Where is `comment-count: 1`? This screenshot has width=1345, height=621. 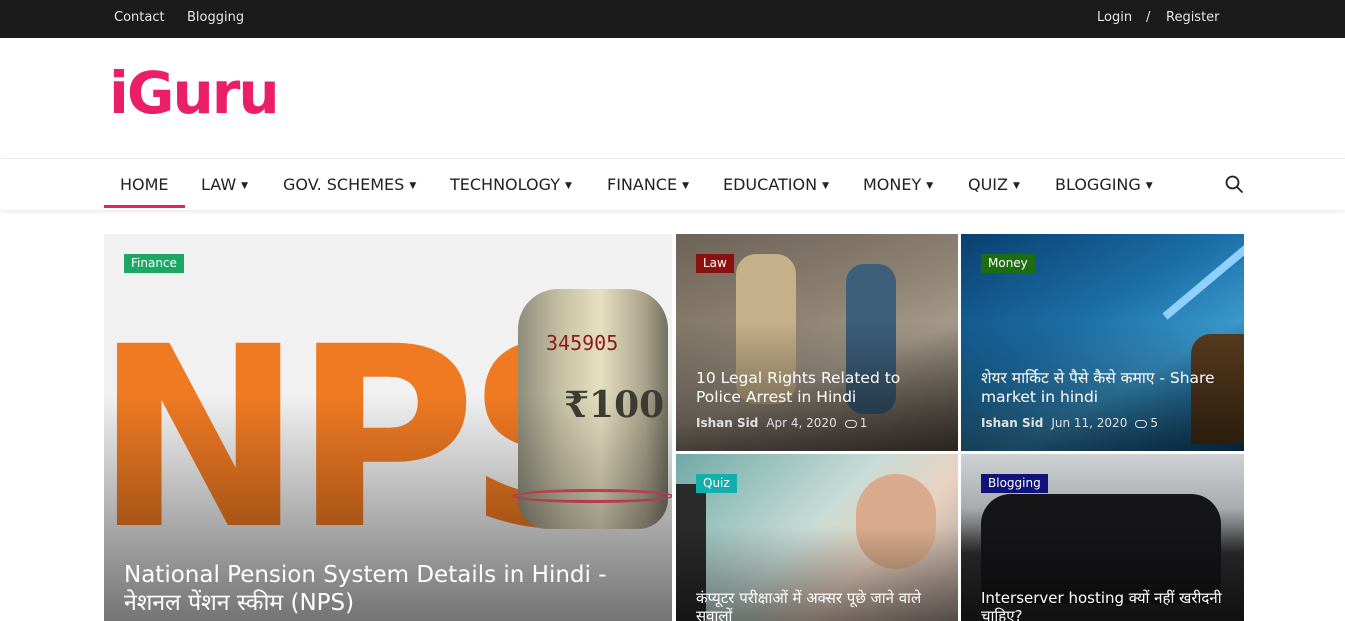 comment-count: 1 is located at coordinates (864, 423).